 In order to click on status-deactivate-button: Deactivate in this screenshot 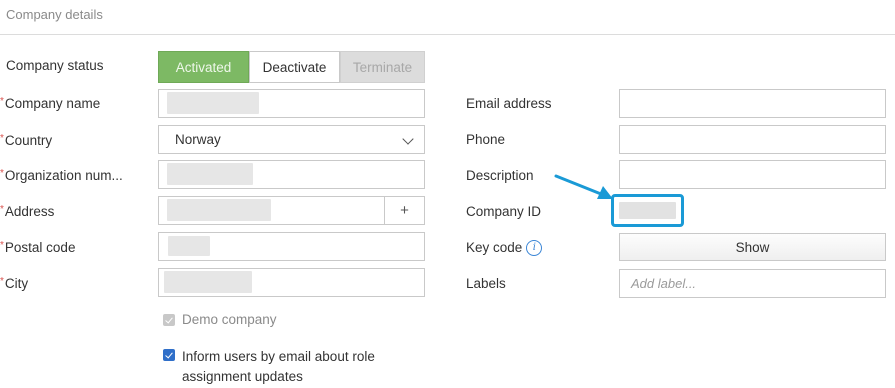, I will do `click(294, 67)`.